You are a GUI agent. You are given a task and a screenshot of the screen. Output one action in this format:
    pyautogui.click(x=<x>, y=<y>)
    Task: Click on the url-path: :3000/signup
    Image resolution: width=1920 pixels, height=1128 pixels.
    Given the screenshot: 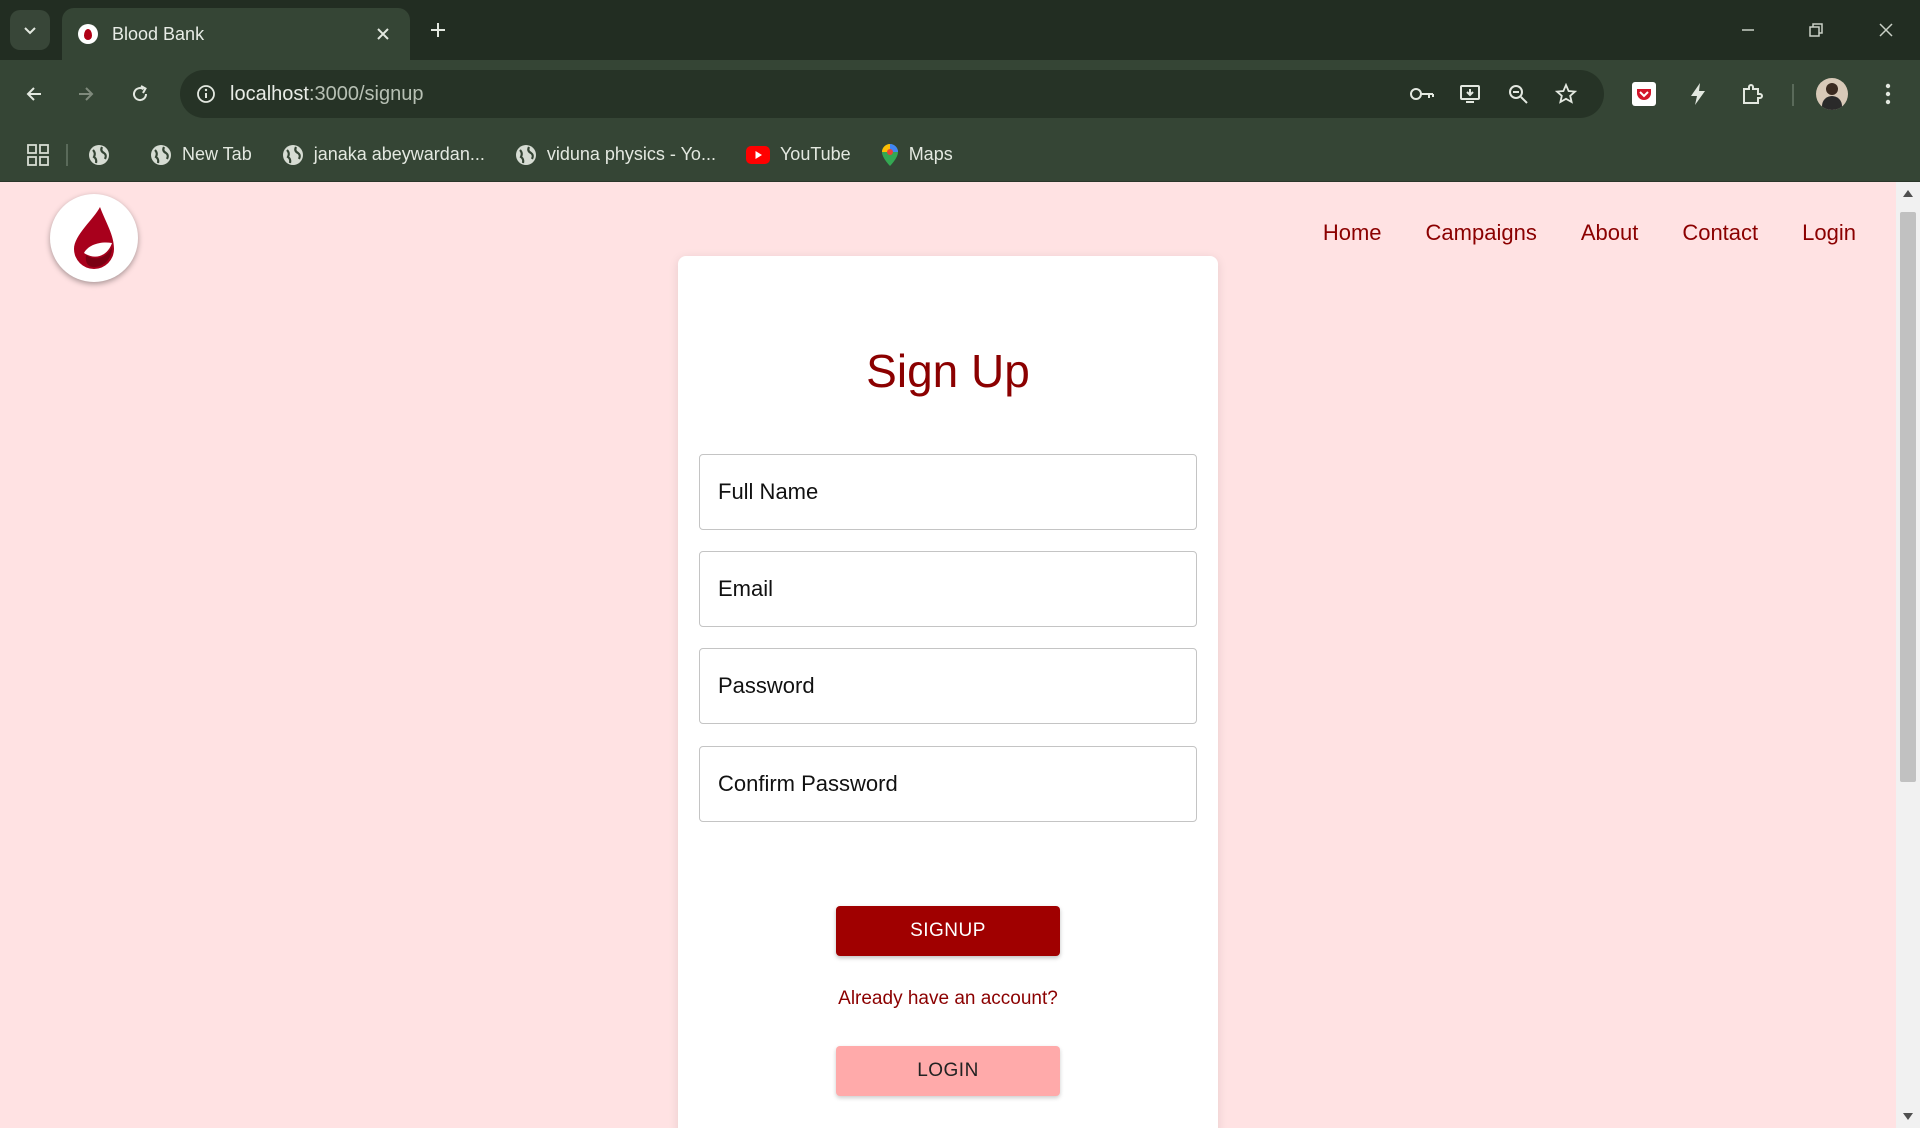 What is the action you would take?
    pyautogui.click(x=366, y=93)
    